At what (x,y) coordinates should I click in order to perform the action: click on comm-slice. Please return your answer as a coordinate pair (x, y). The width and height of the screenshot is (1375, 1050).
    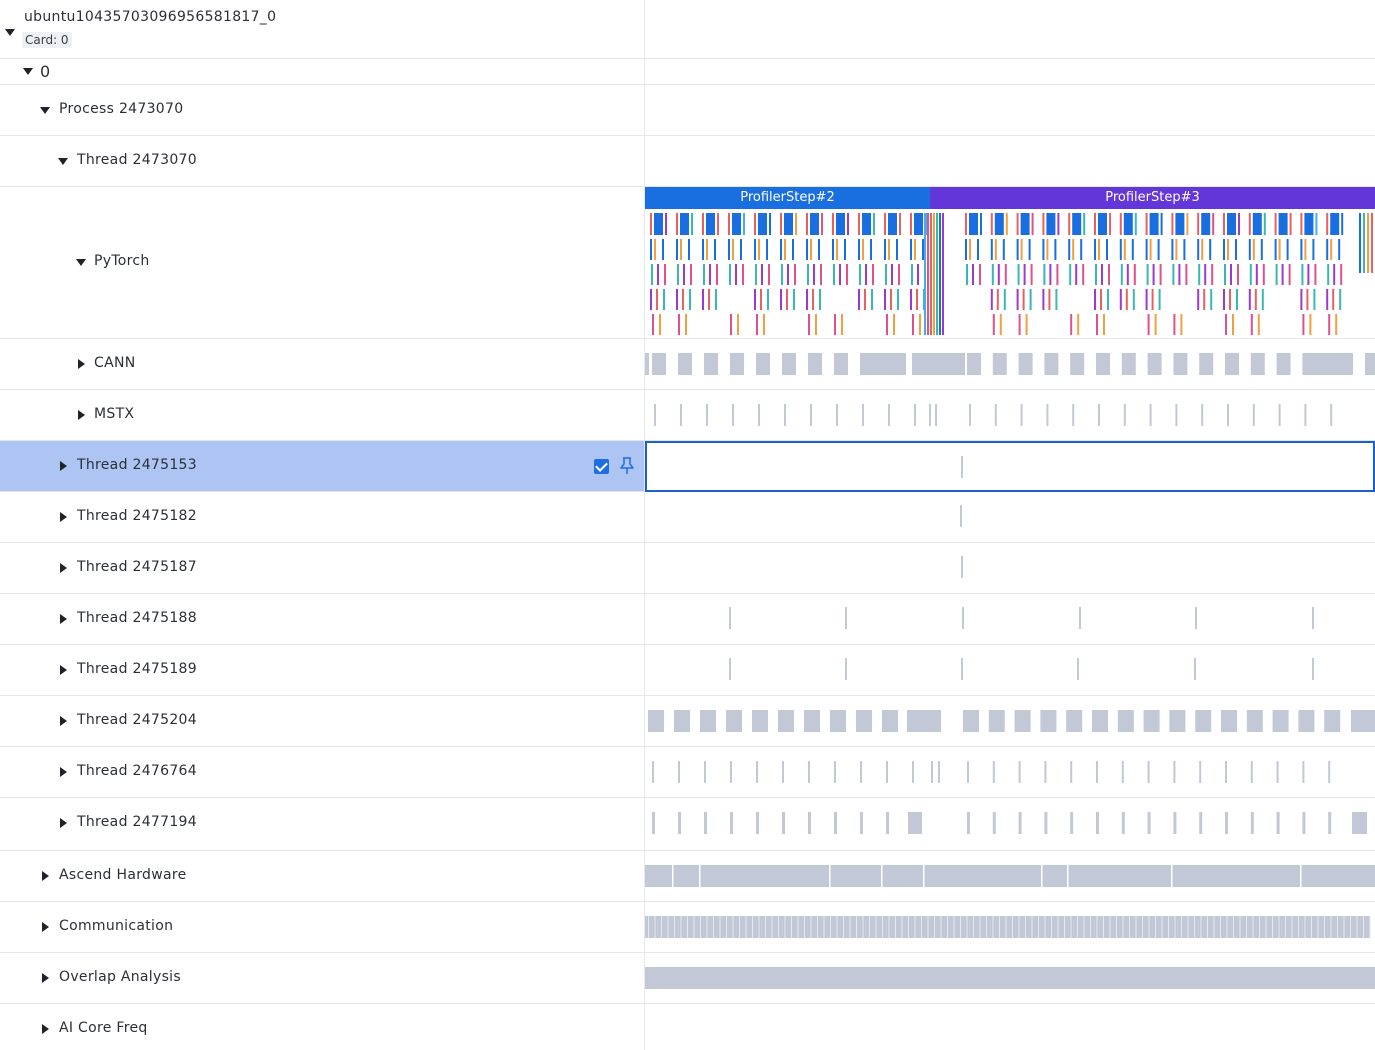
    Looking at the image, I should click on (1007, 927).